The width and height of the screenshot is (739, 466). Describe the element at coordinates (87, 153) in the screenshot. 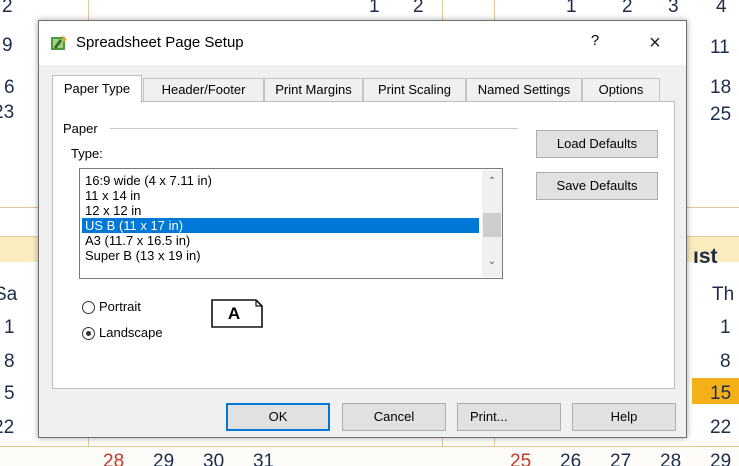

I see `paper-type-label: Type:` at that location.